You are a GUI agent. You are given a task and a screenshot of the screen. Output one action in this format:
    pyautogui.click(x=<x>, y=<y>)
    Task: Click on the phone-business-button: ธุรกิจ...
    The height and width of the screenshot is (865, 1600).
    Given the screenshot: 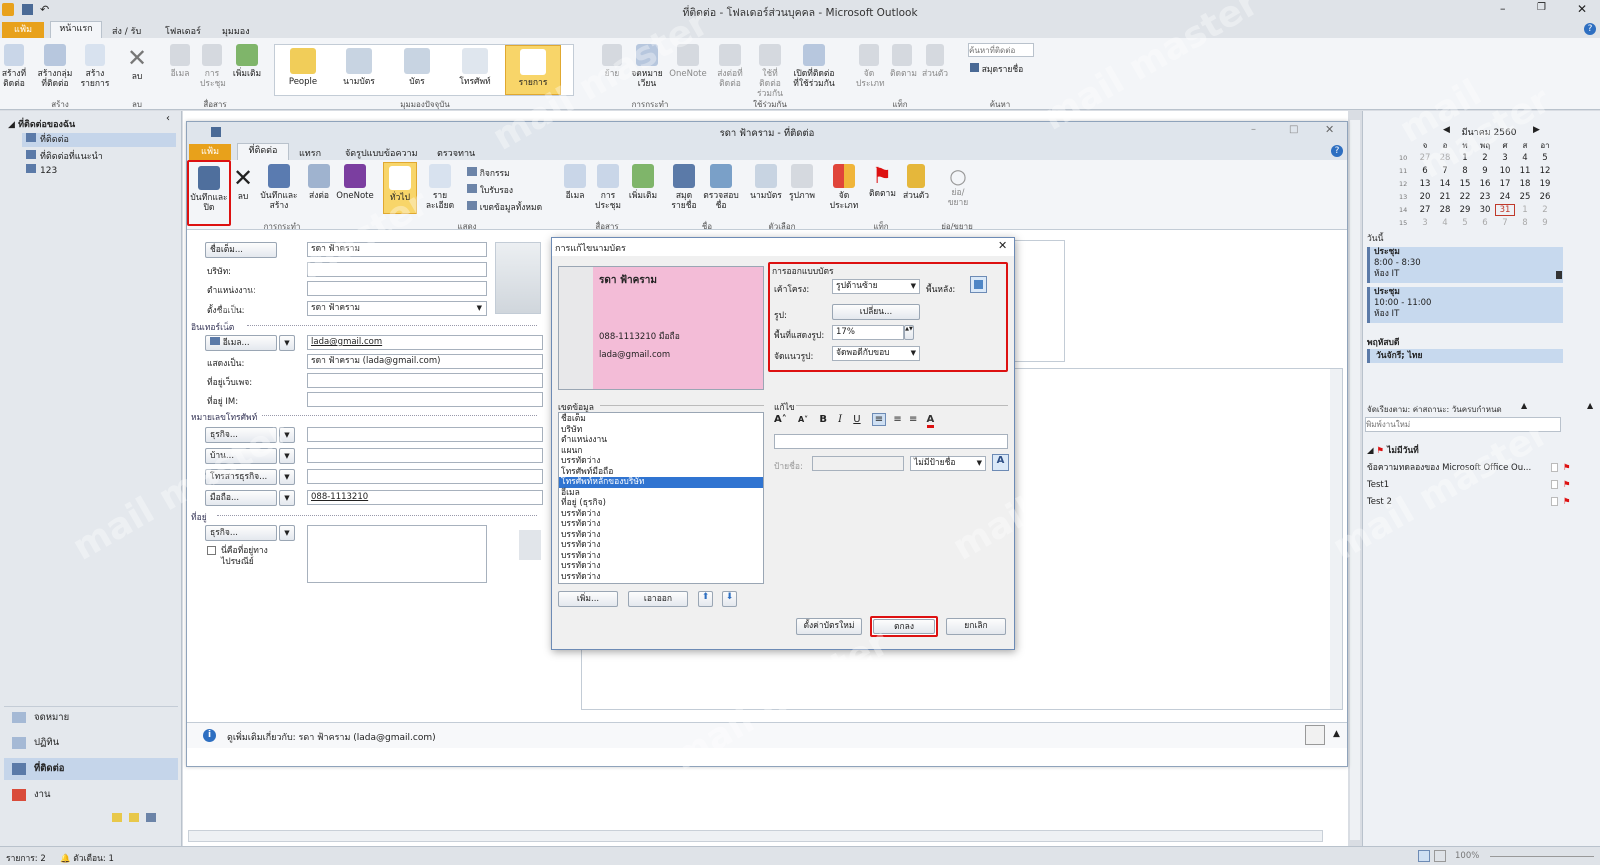 What is the action you would take?
    pyautogui.click(x=241, y=435)
    